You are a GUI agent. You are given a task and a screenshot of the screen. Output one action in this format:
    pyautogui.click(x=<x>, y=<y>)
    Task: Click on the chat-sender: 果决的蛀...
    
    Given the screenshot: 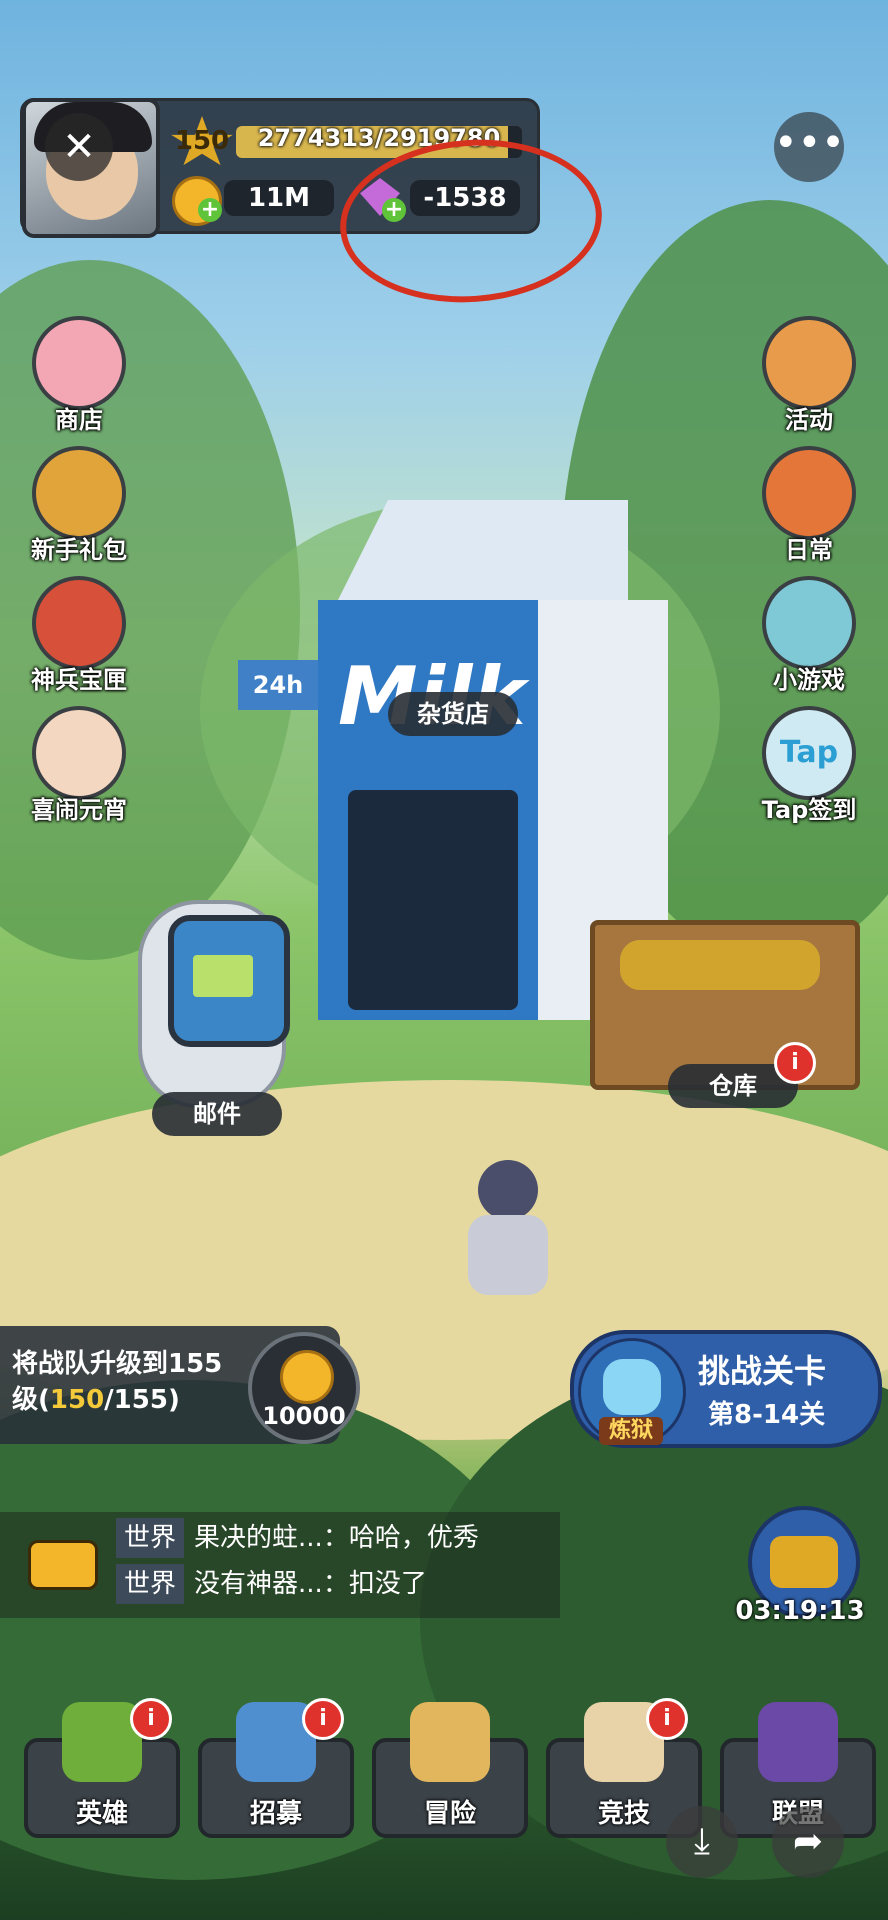 What is the action you would take?
    pyautogui.click(x=258, y=1538)
    